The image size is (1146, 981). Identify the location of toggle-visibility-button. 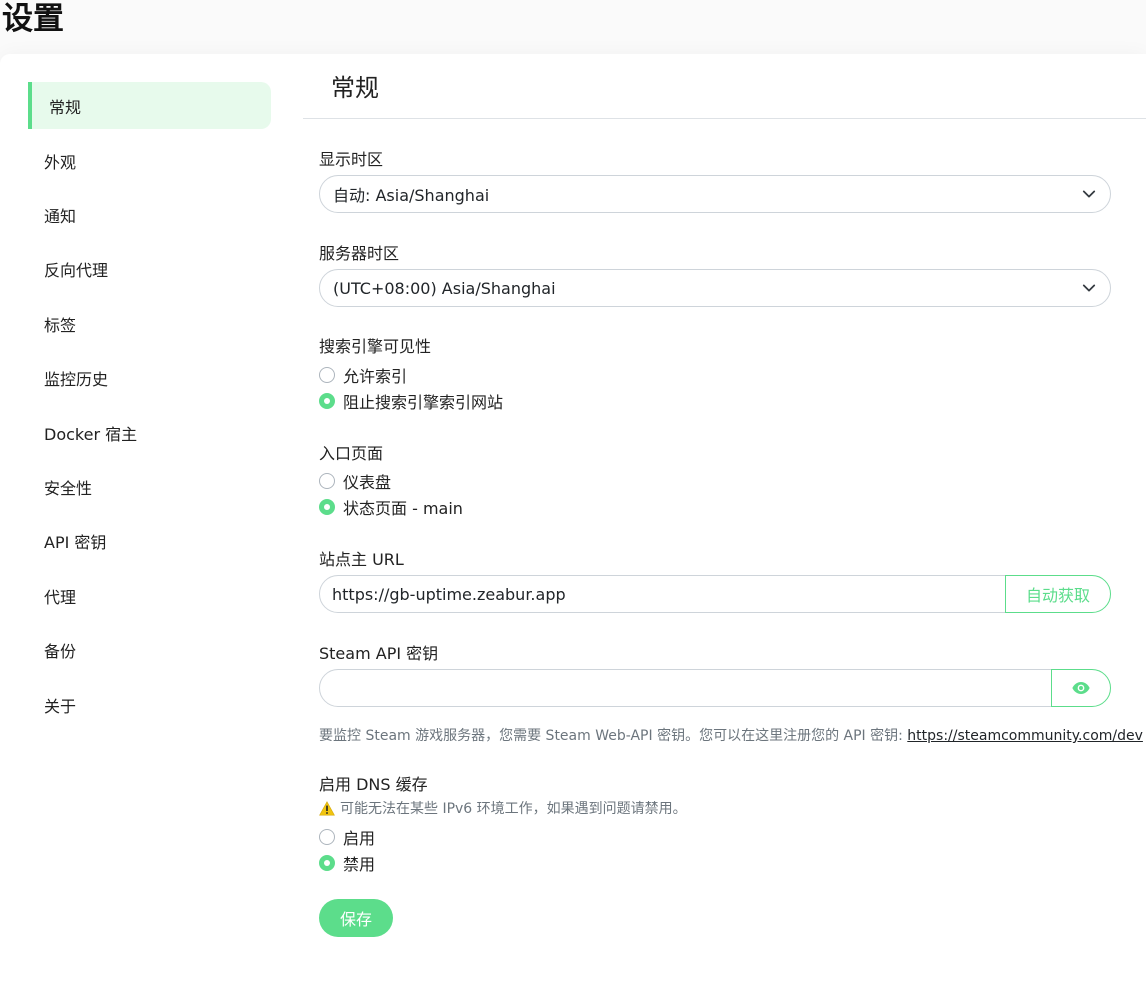
(1081, 688).